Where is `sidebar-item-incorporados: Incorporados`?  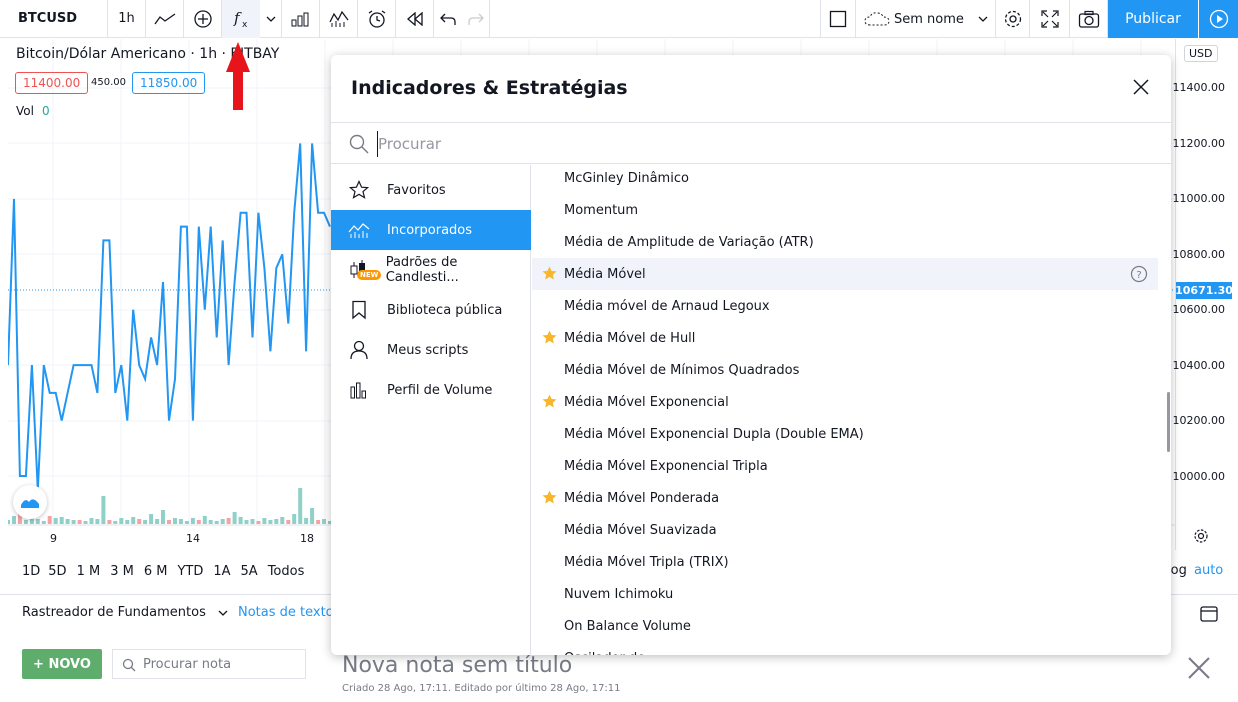 sidebar-item-incorporados: Incorporados is located at coordinates (431, 230).